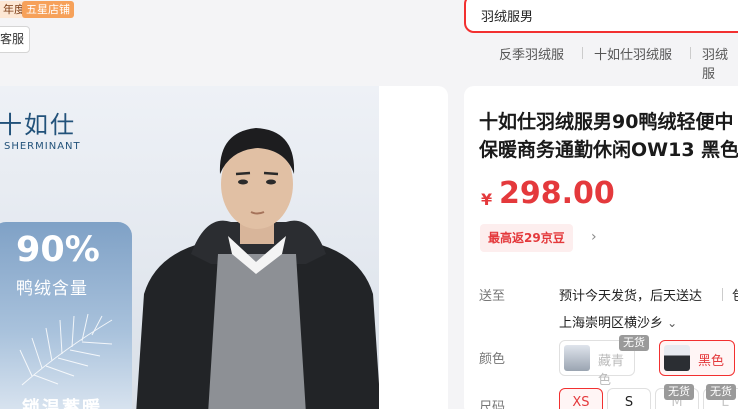 This screenshot has width=738, height=409. I want to click on product-title: 十如仕羽绒服男90鸭绒轻便中 保暖商务通勤休闲OW13 黑色, so click(608, 136).